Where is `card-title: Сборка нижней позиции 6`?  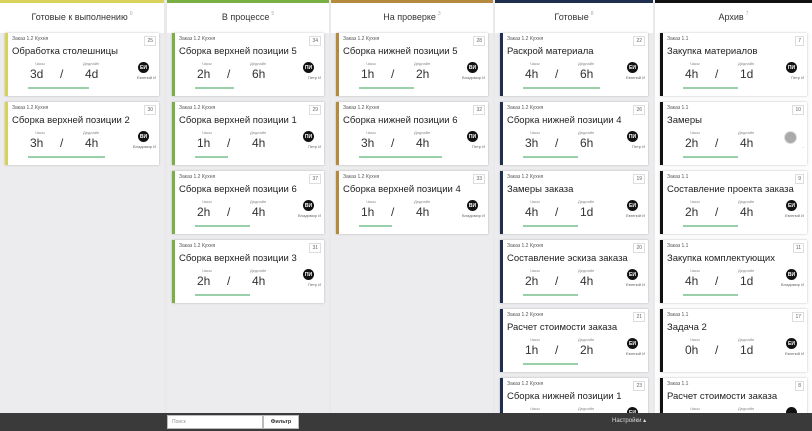 card-title: Сборка нижней позиции 6 is located at coordinates (400, 120).